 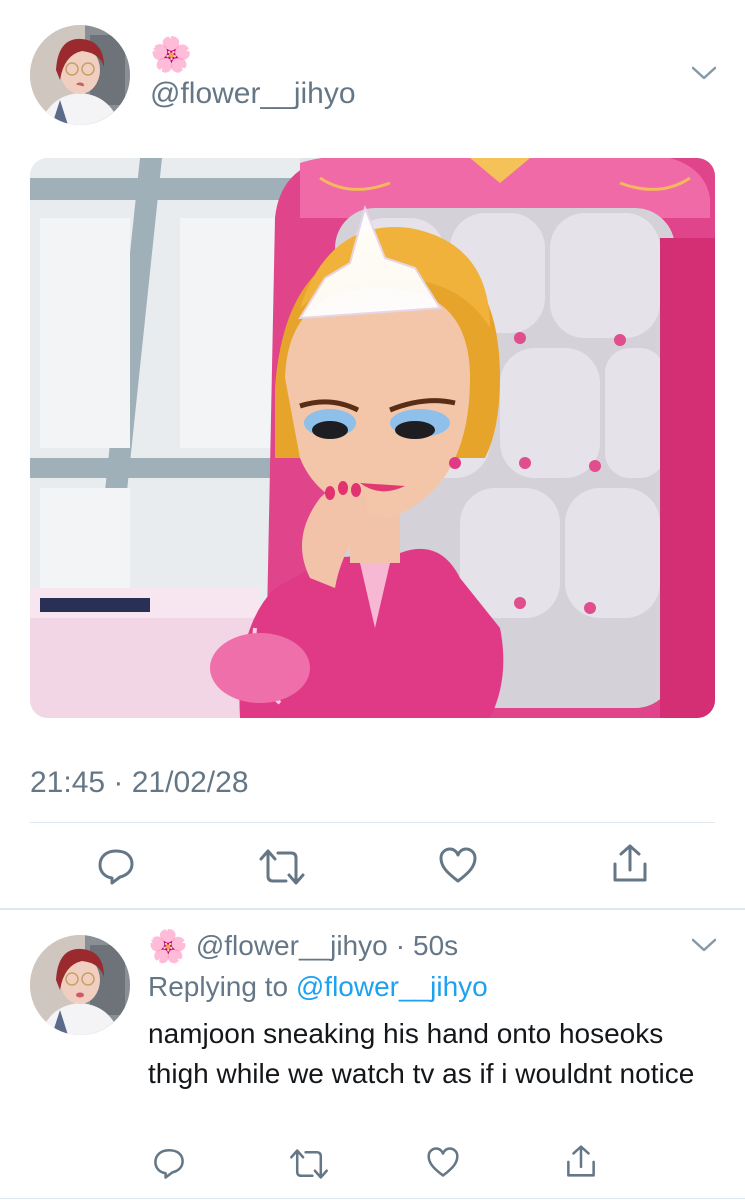 What do you see at coordinates (630, 863) in the screenshot?
I see `share-icon` at bounding box center [630, 863].